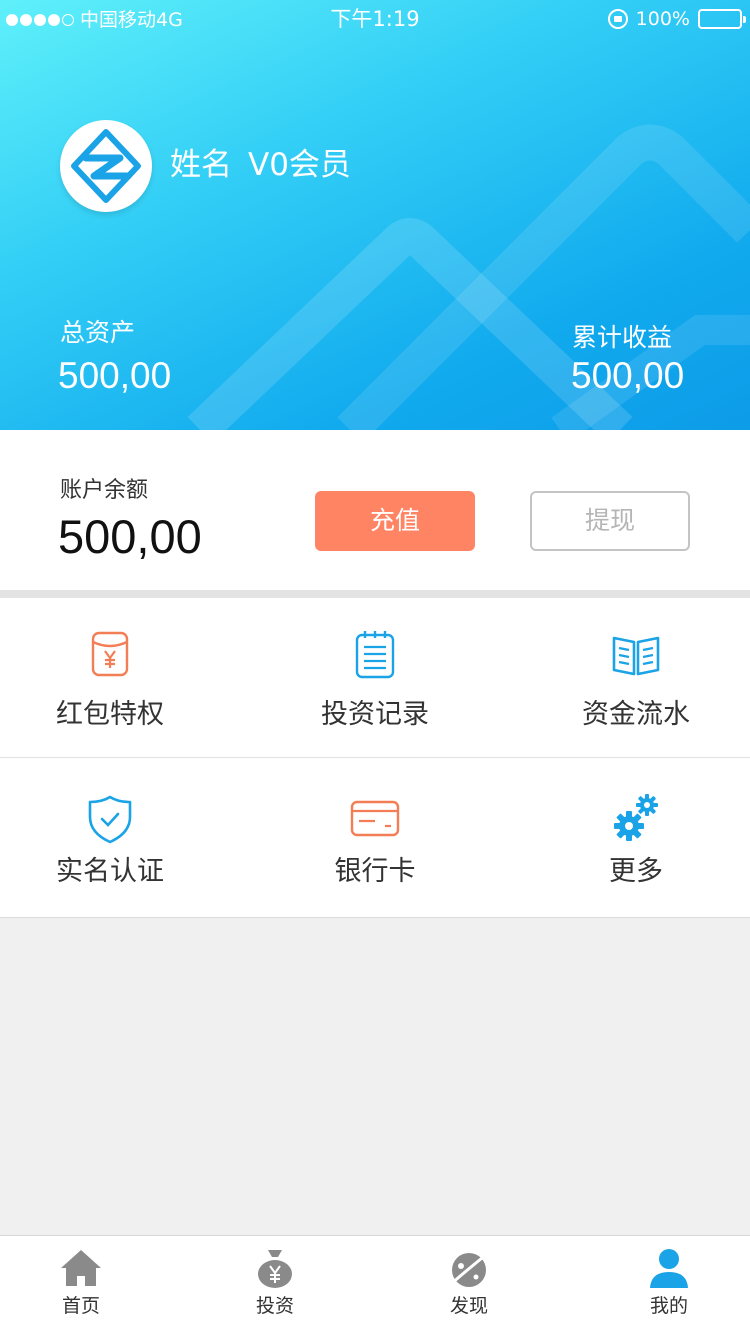 The height and width of the screenshot is (1332, 750). Describe the element at coordinates (98, 332) in the screenshot. I see `total-assets-label: 总资产` at that location.